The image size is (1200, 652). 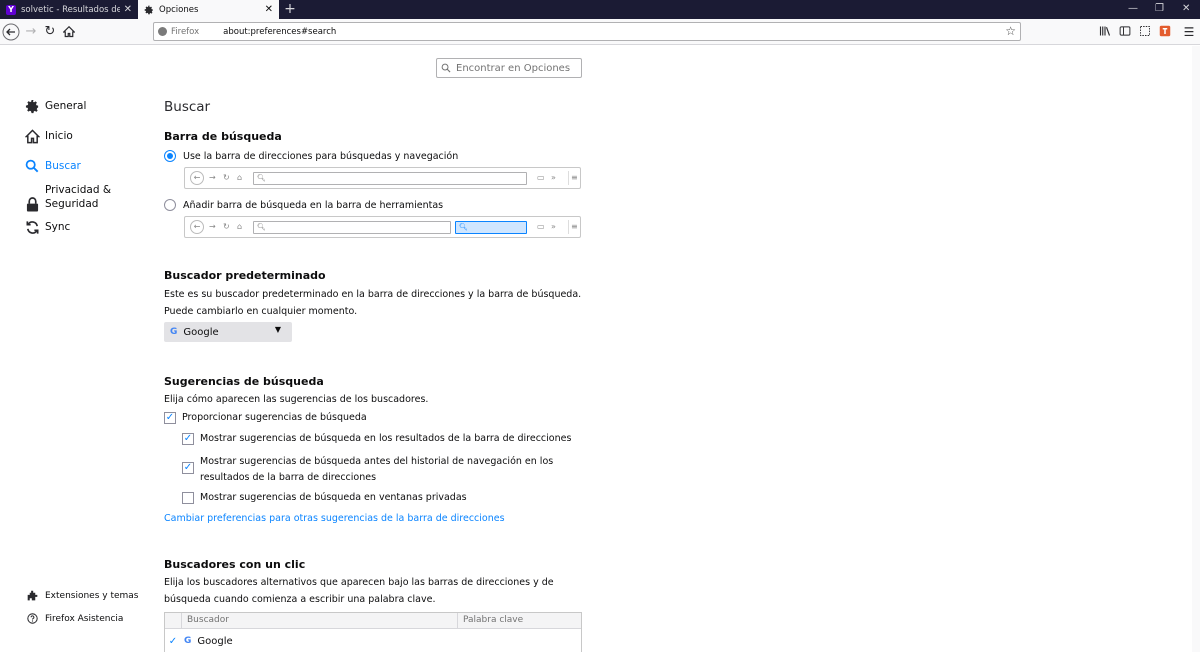 What do you see at coordinates (1145, 32) in the screenshot?
I see `screenshot-icon` at bounding box center [1145, 32].